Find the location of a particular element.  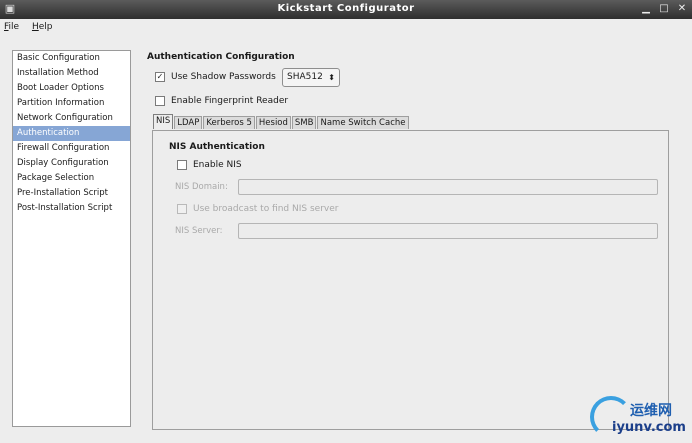

sidebar-item-basic-configuration: Basic Configuration is located at coordinates (71, 58).